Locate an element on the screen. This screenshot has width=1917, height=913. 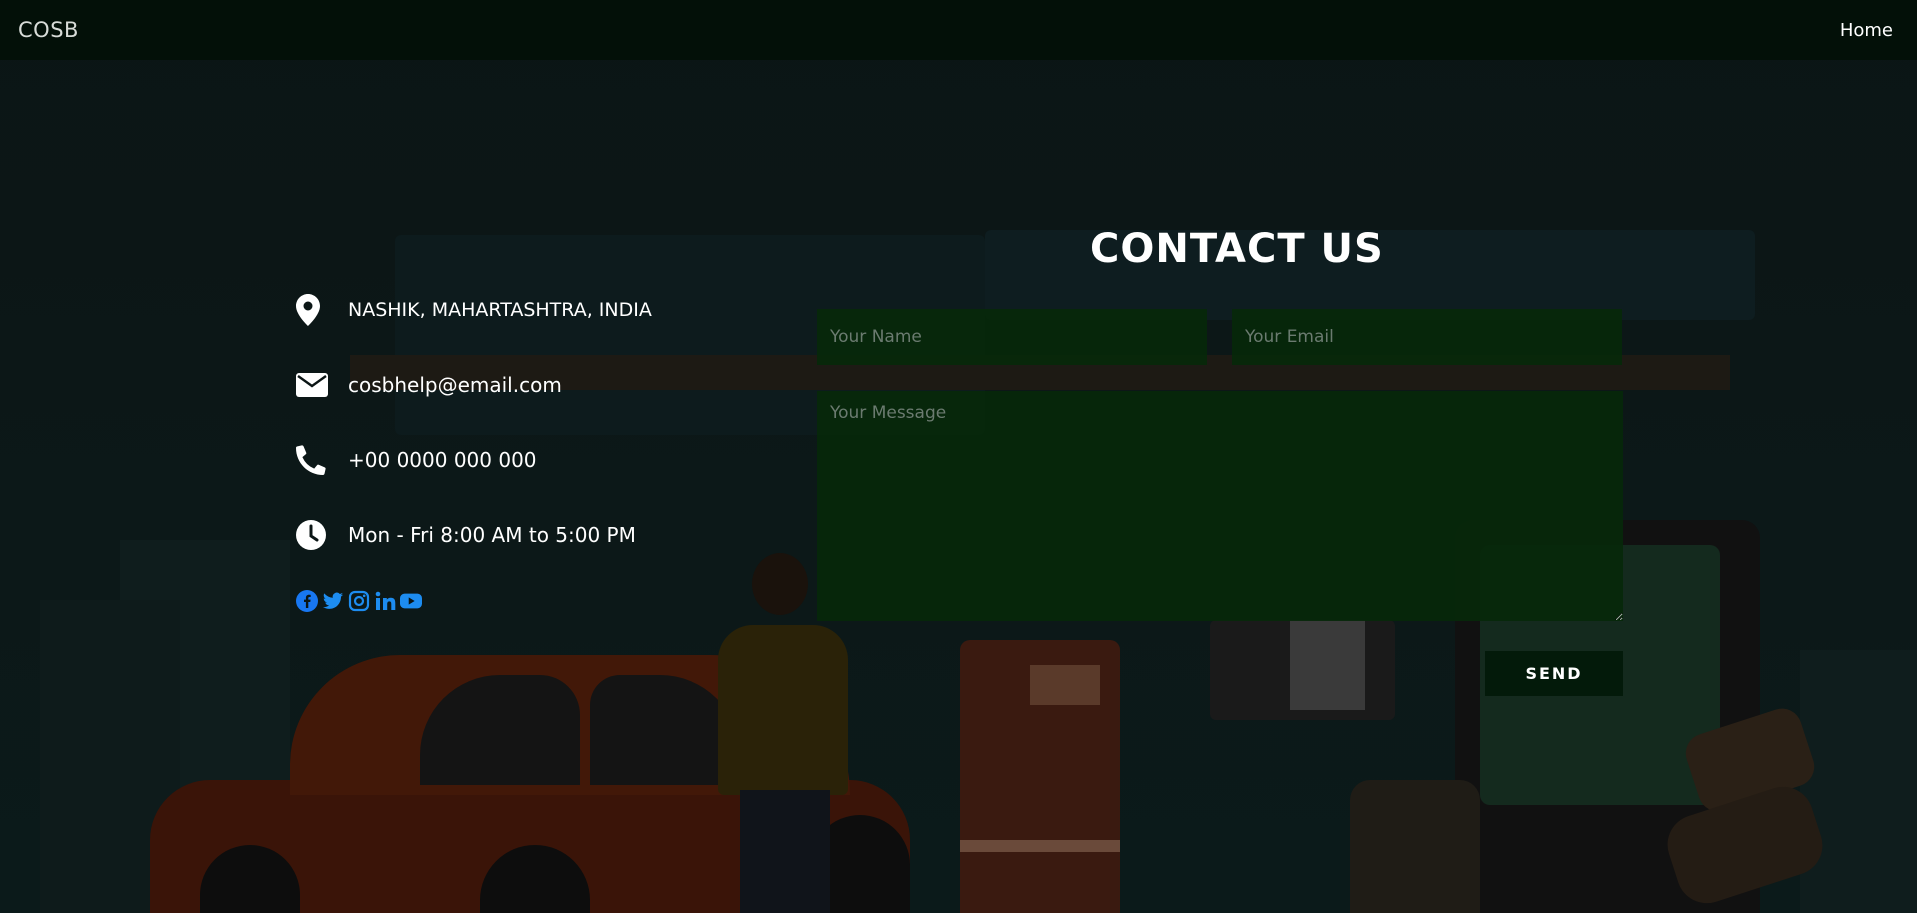
address-text: NASHIK, MAHARTASHTRA, INDIA is located at coordinates (500, 310).